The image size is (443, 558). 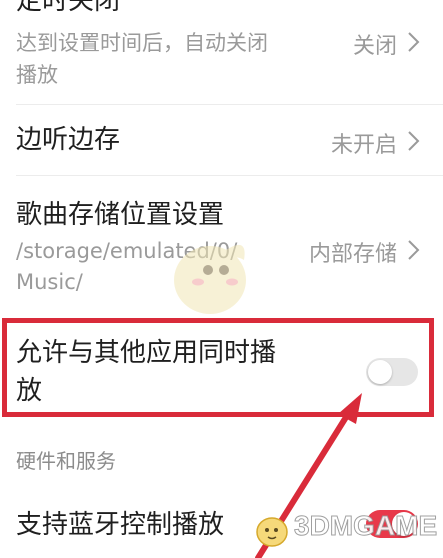 I want to click on listen-save-value: 未开启, so click(x=363, y=145).